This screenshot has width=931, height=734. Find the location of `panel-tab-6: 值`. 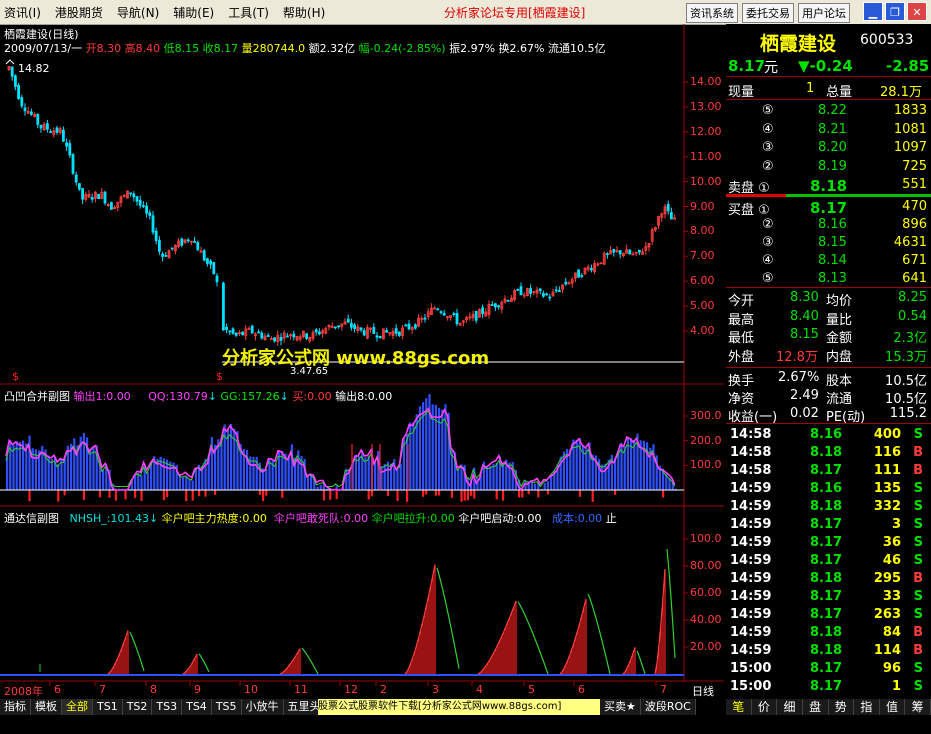

panel-tab-6: 值 is located at coordinates (893, 707).